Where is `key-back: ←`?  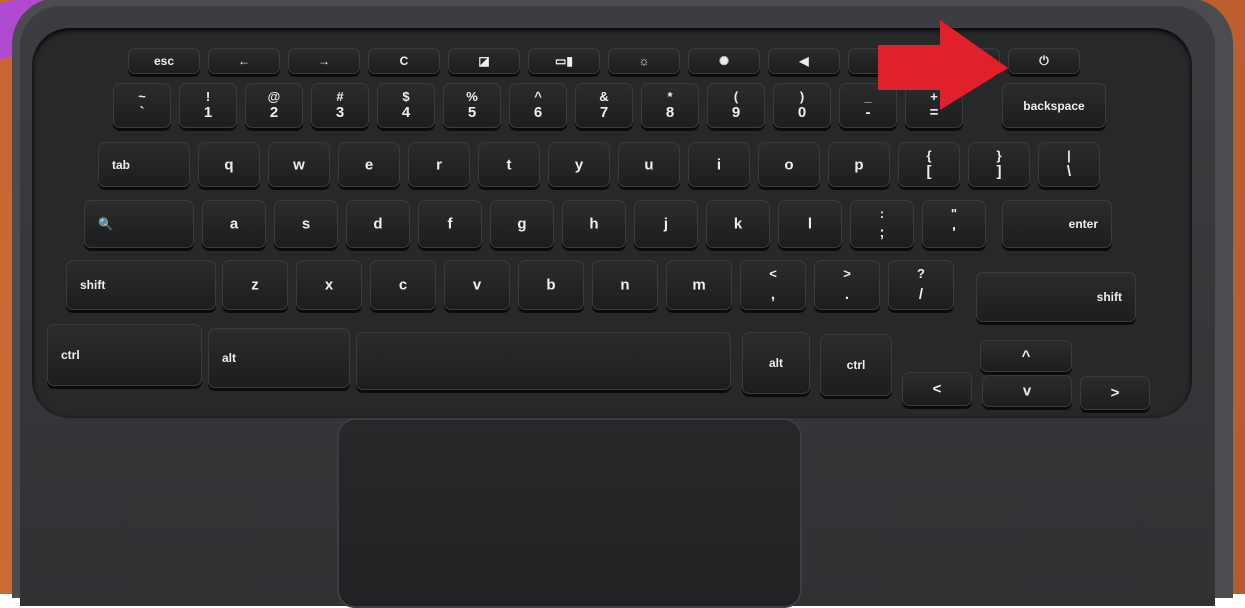 key-back: ← is located at coordinates (244, 61).